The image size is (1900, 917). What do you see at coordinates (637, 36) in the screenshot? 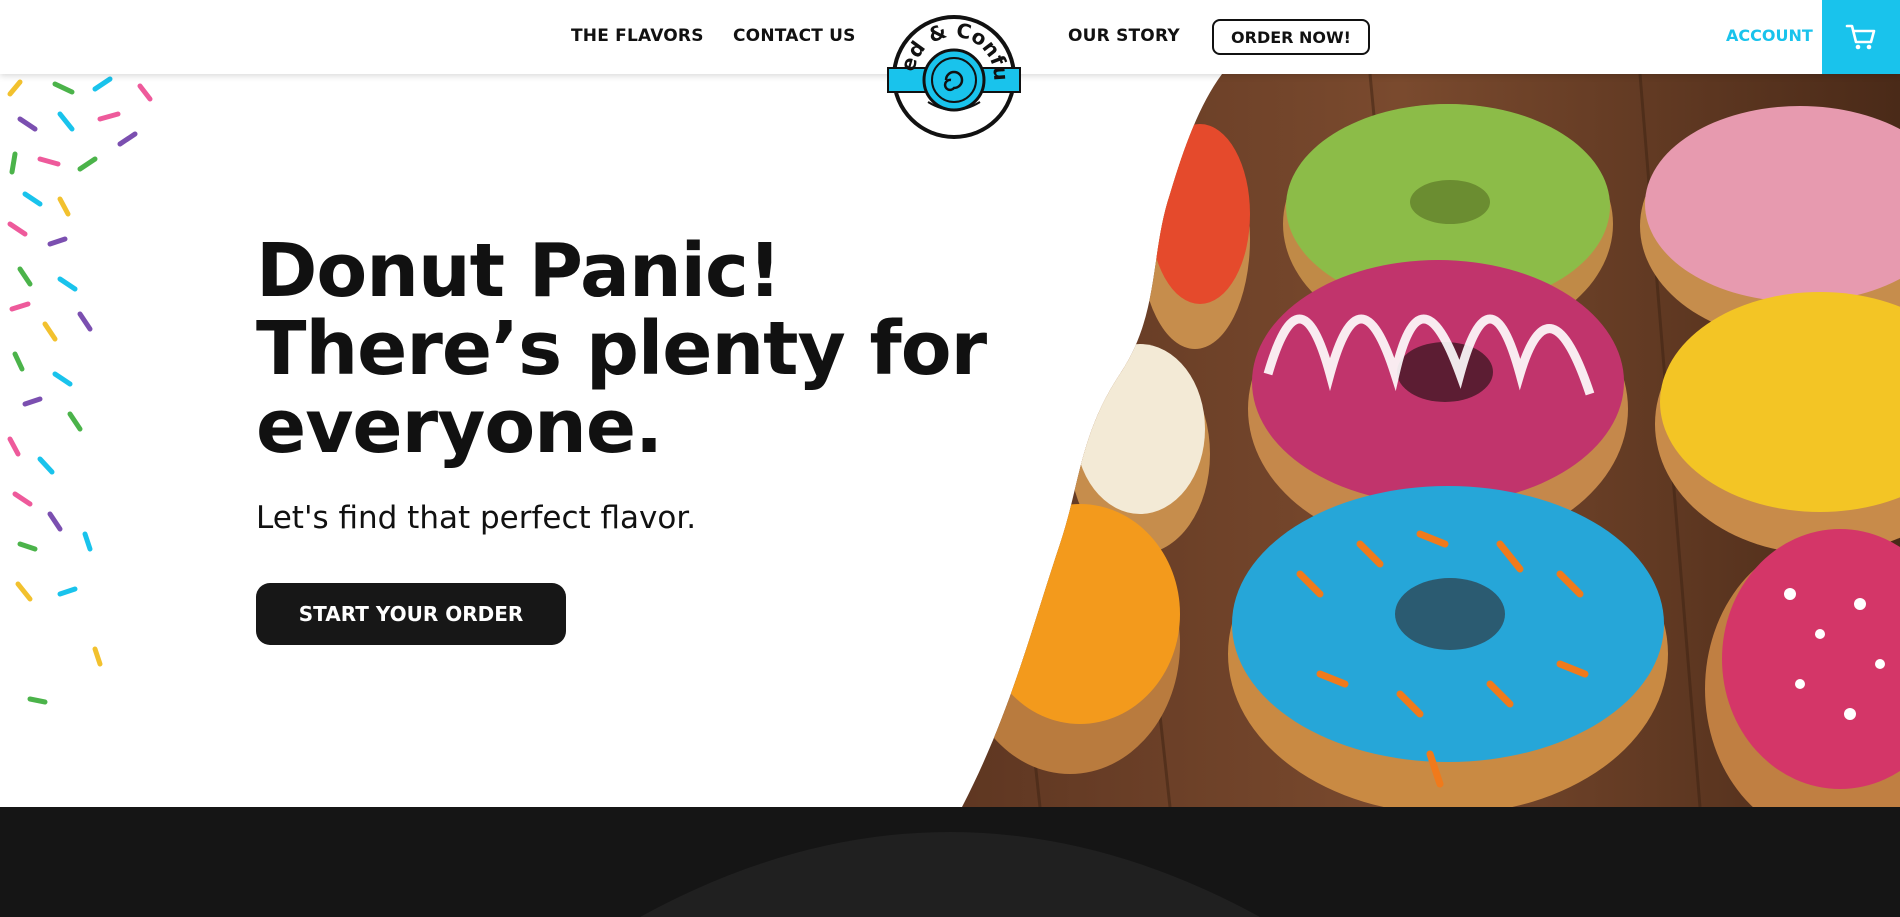
I see `nav-the-flavors: THE FLAVORS` at bounding box center [637, 36].